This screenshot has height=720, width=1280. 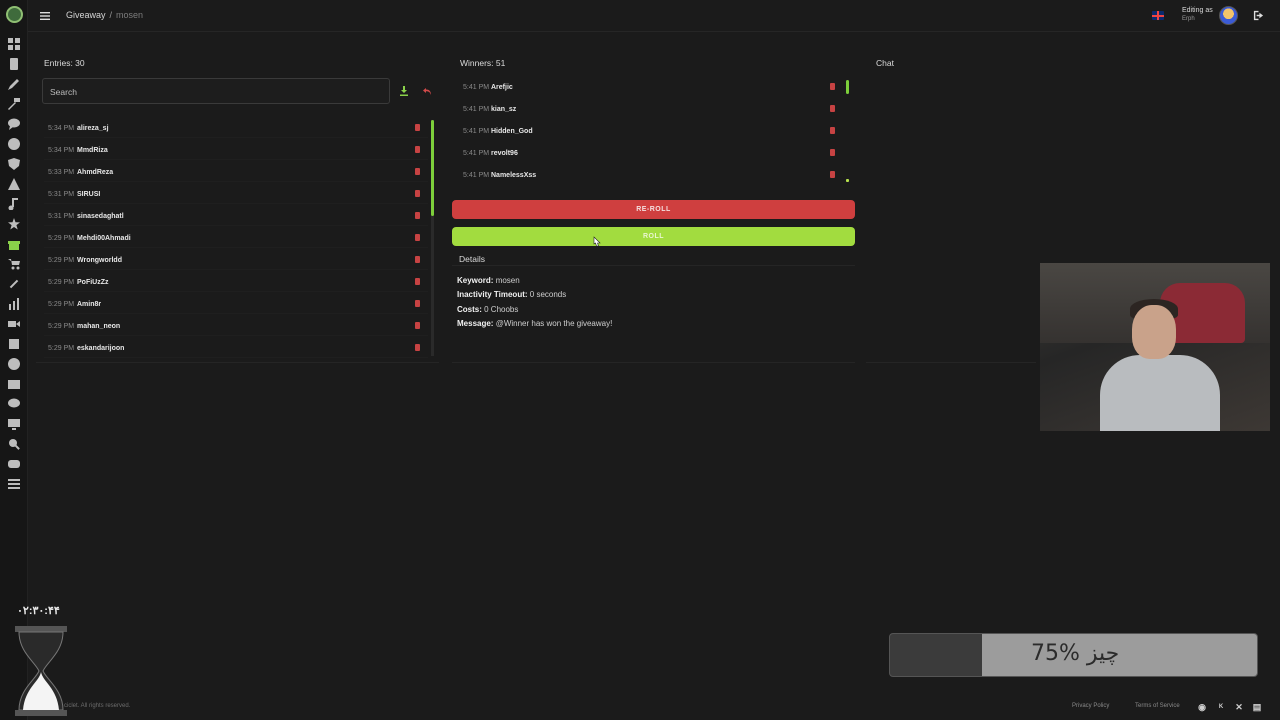 What do you see at coordinates (597, 241) in the screenshot?
I see `mouse-cursor-icon` at bounding box center [597, 241].